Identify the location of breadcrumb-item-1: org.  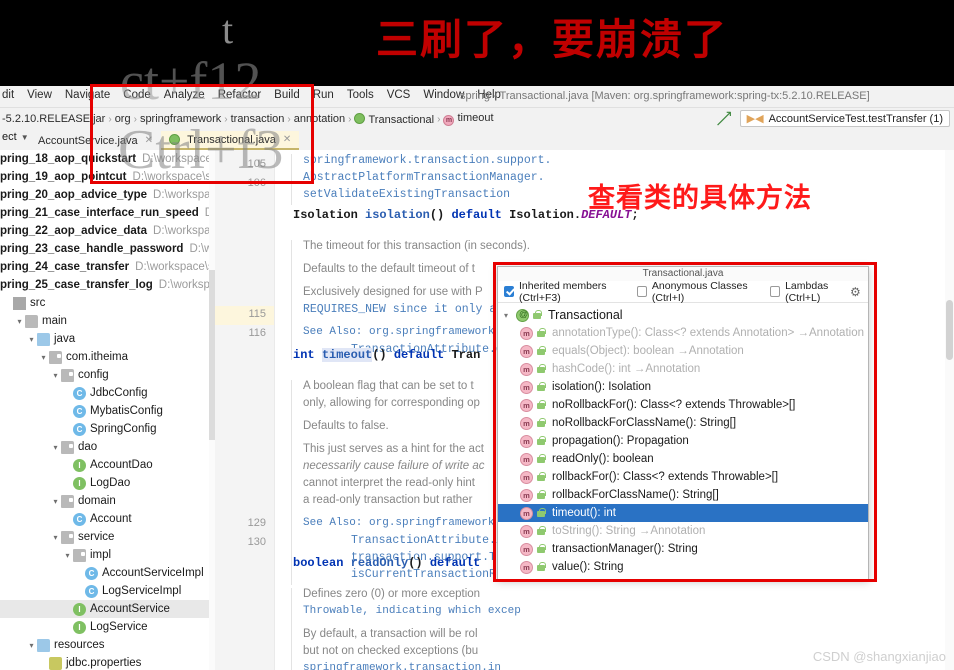
(123, 119).